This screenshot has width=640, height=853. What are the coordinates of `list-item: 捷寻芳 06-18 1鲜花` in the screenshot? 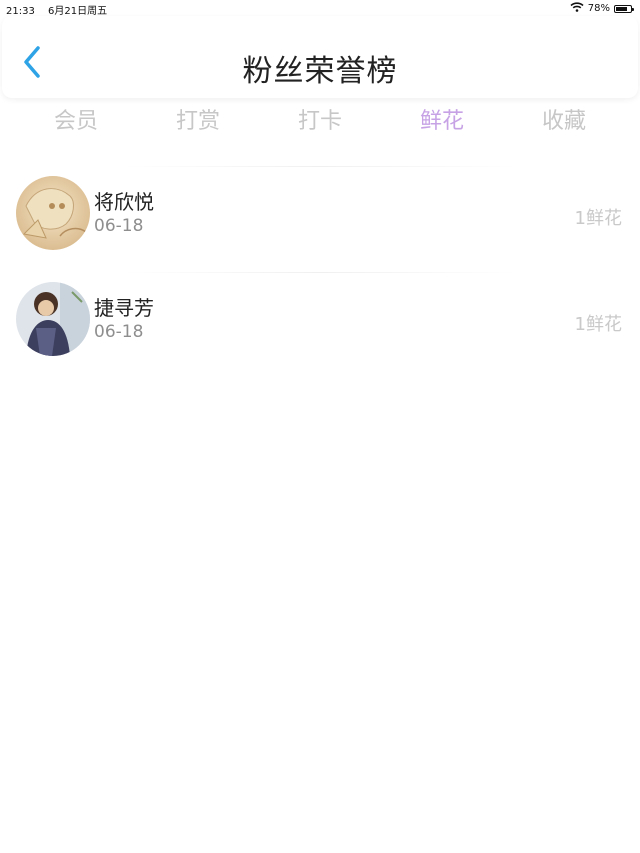 It's located at (320, 317).